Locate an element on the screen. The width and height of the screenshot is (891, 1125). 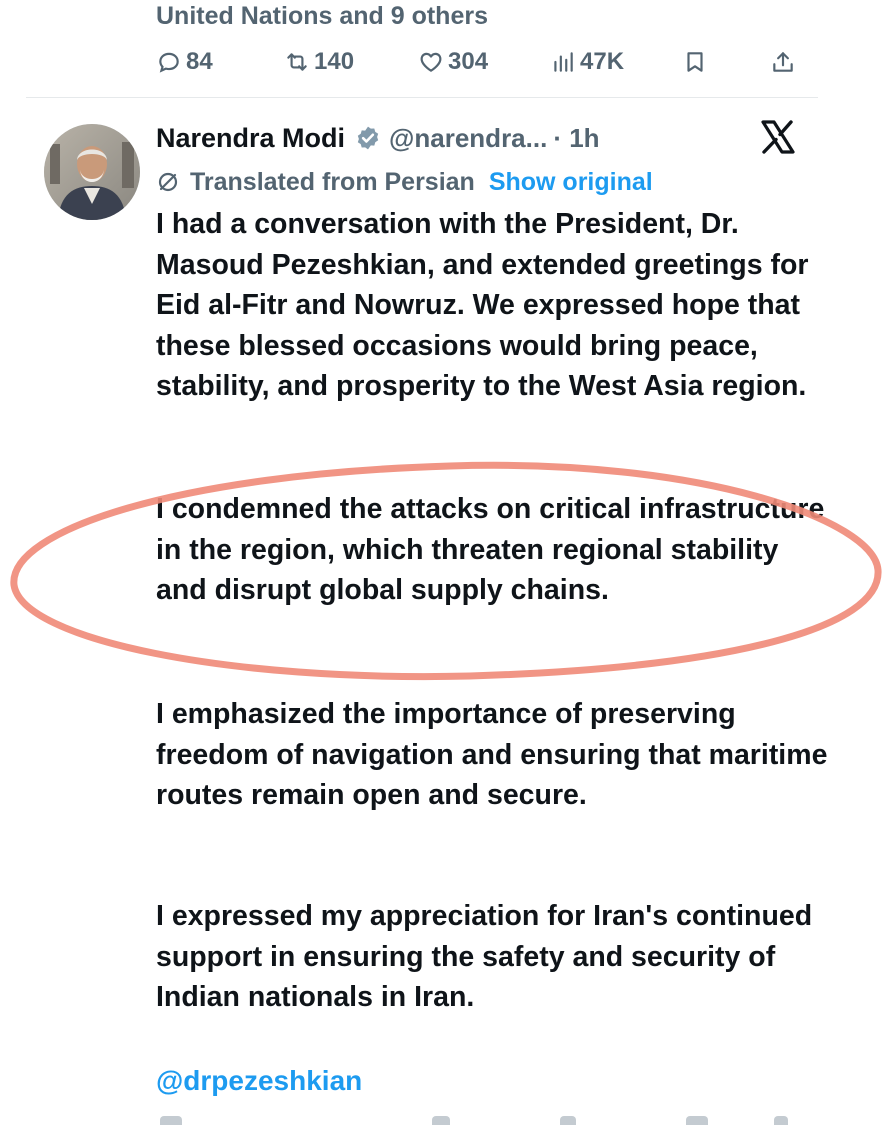
avatar-portrait-icon is located at coordinates (92, 172).